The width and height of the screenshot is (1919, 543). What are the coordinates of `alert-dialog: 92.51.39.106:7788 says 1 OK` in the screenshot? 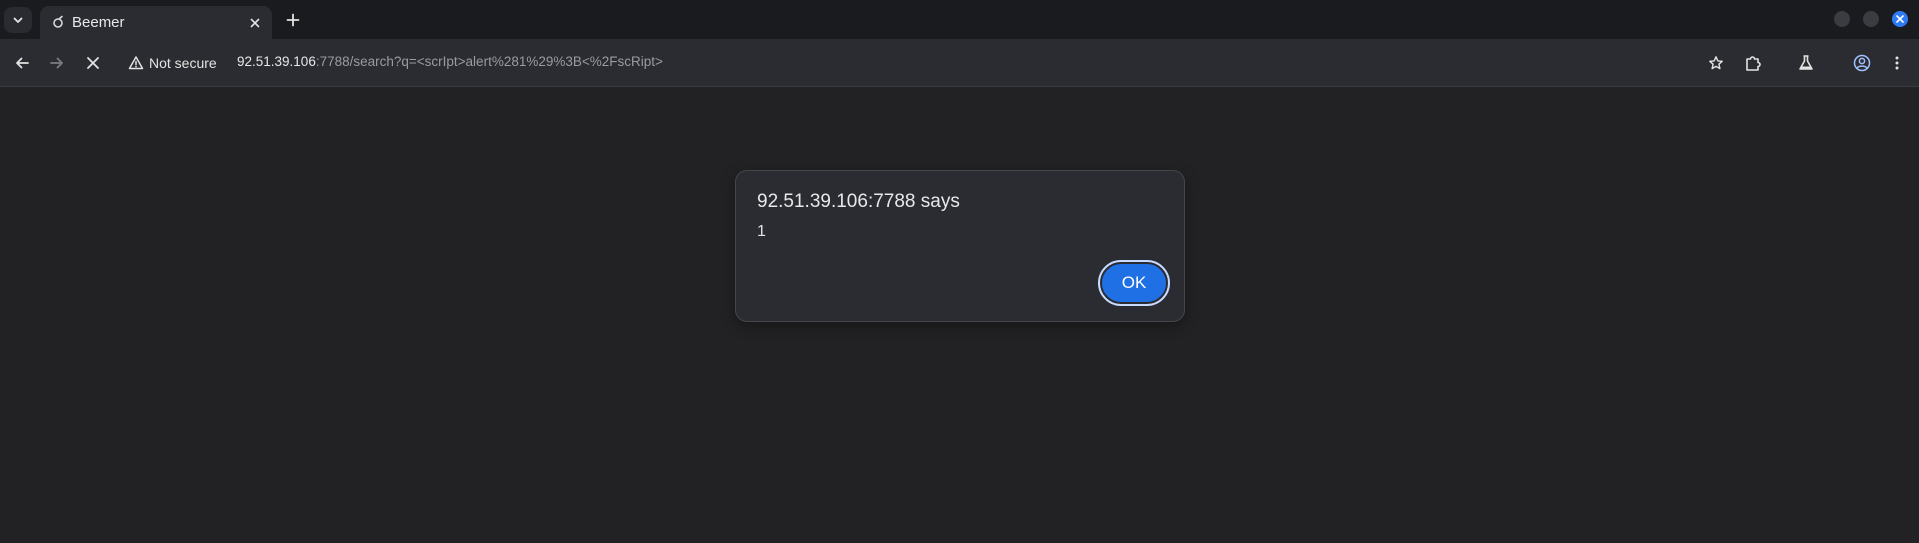 It's located at (960, 246).